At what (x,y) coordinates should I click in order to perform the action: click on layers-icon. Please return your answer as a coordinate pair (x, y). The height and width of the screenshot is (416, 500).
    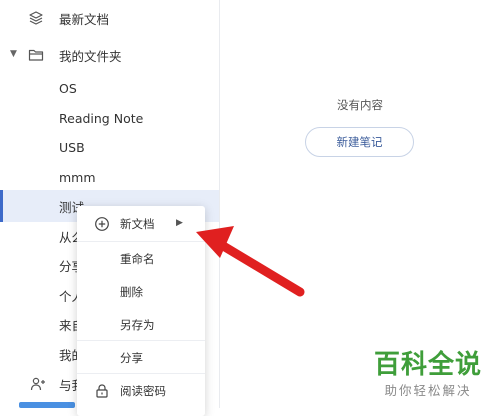
    Looking at the image, I should click on (36, 18).